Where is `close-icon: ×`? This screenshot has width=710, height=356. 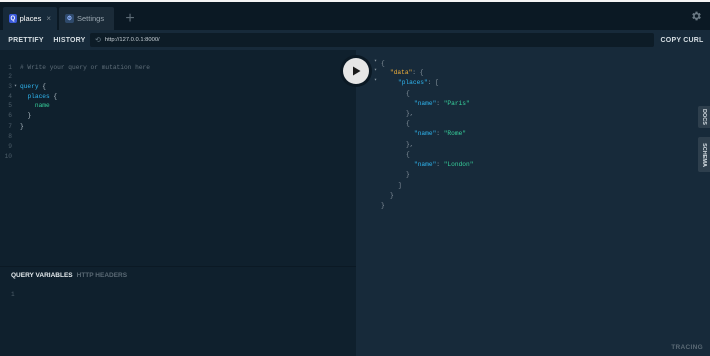
close-icon: × is located at coordinates (48, 18).